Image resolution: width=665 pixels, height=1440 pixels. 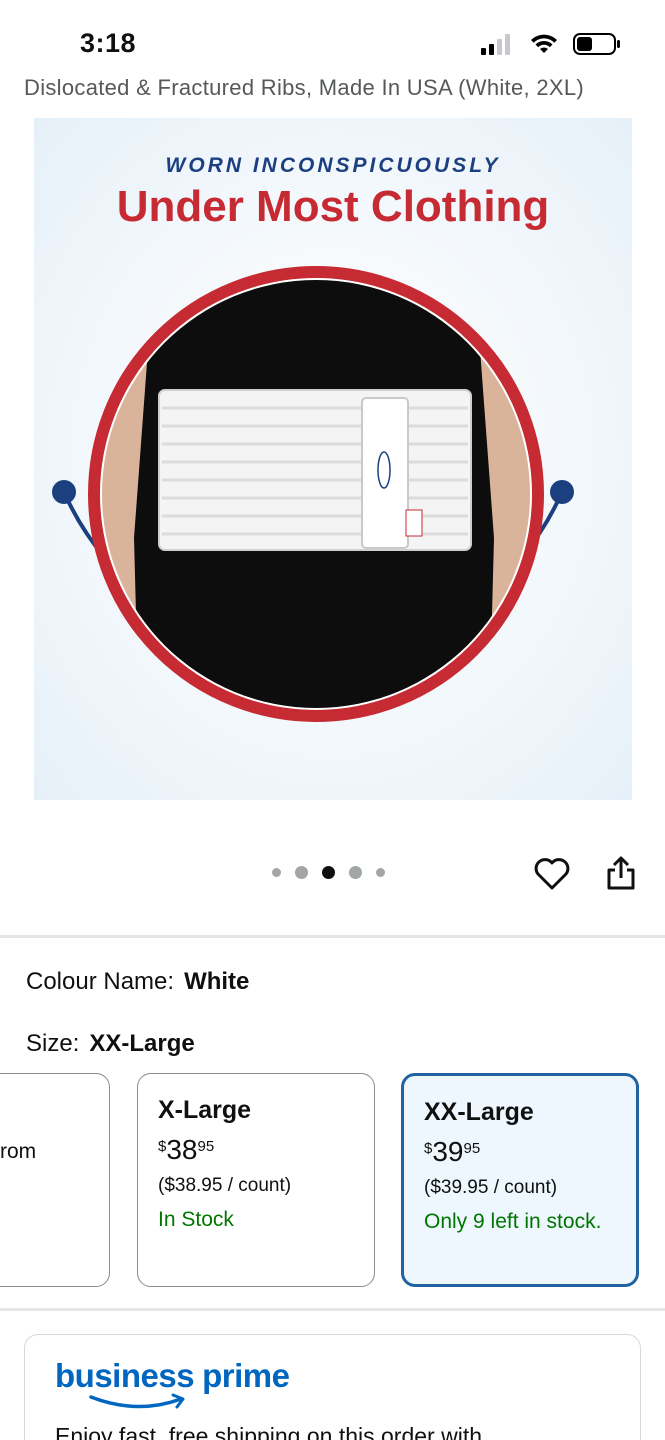 I want to click on size-option-partial-text: rom, so click(x=18, y=1151).